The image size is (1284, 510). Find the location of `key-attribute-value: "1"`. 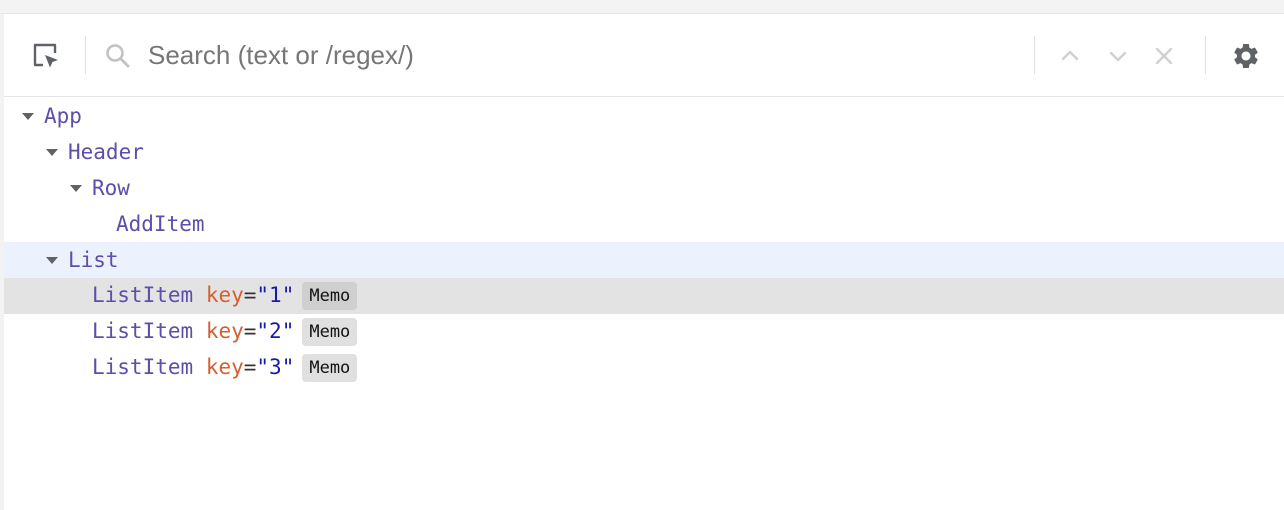

key-attribute-value: "1" is located at coordinates (275, 295).